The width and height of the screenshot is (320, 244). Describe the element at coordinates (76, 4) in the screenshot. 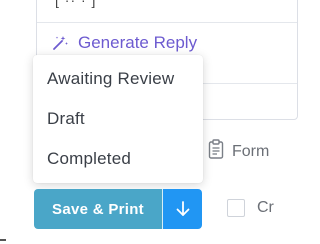

I see `card-top-text: [ ·· · ]` at that location.